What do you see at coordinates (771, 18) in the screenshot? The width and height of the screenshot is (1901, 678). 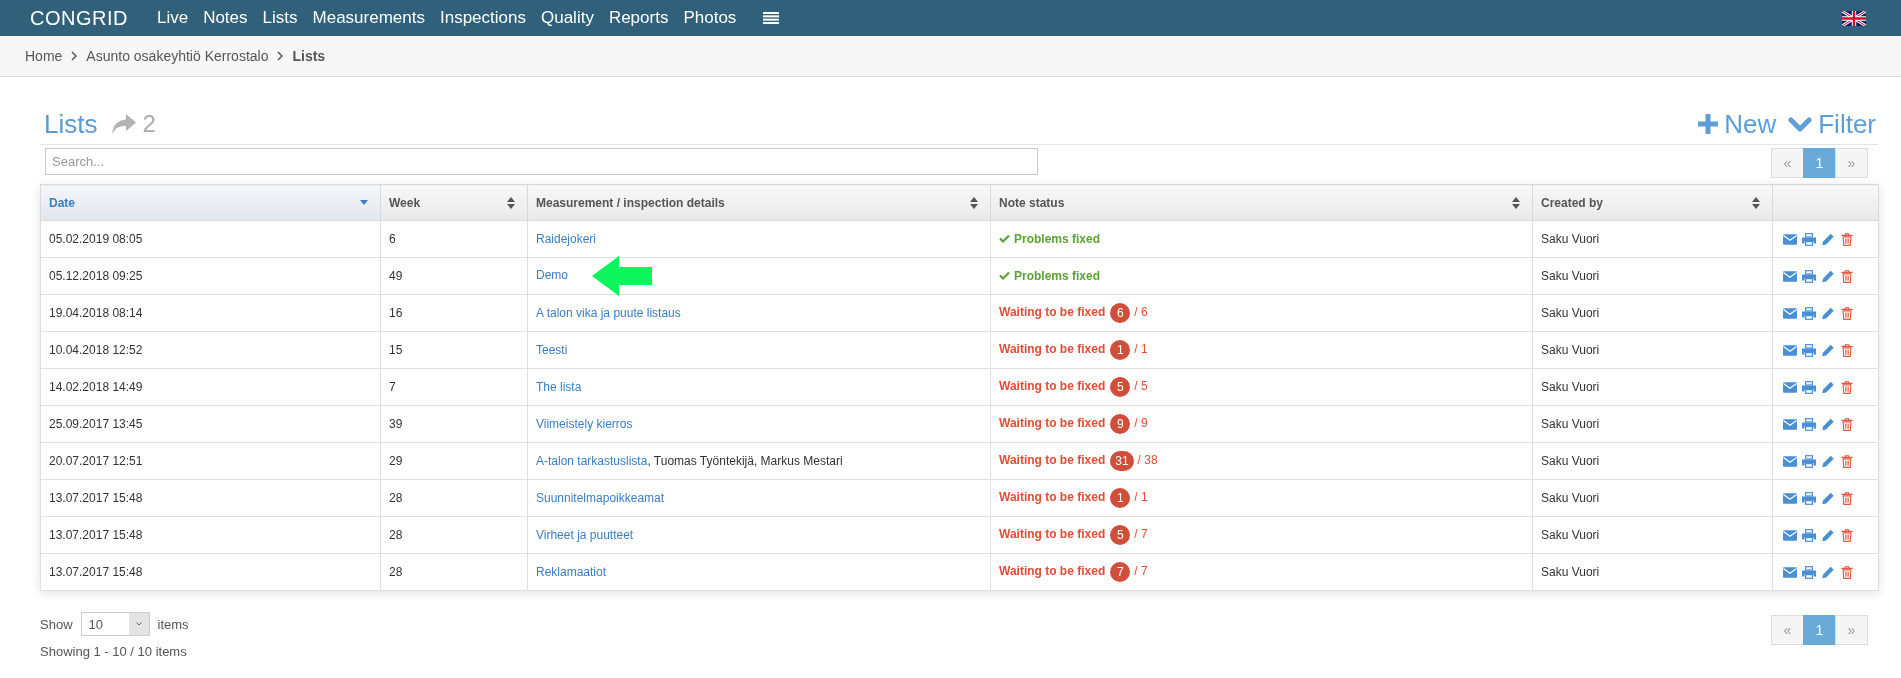 I see `menu-icon` at bounding box center [771, 18].